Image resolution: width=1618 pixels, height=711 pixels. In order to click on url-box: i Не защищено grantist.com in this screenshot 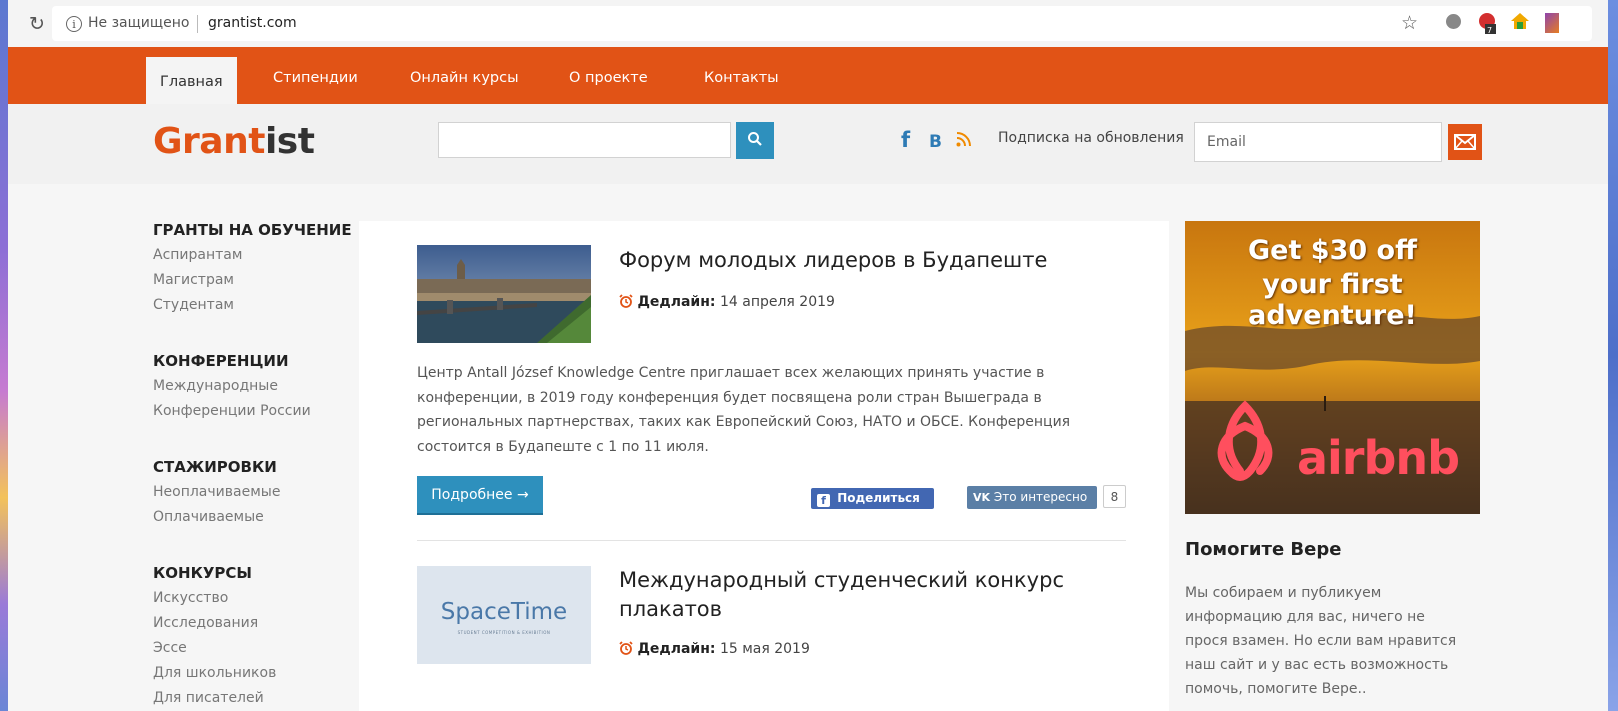, I will do `click(822, 23)`.